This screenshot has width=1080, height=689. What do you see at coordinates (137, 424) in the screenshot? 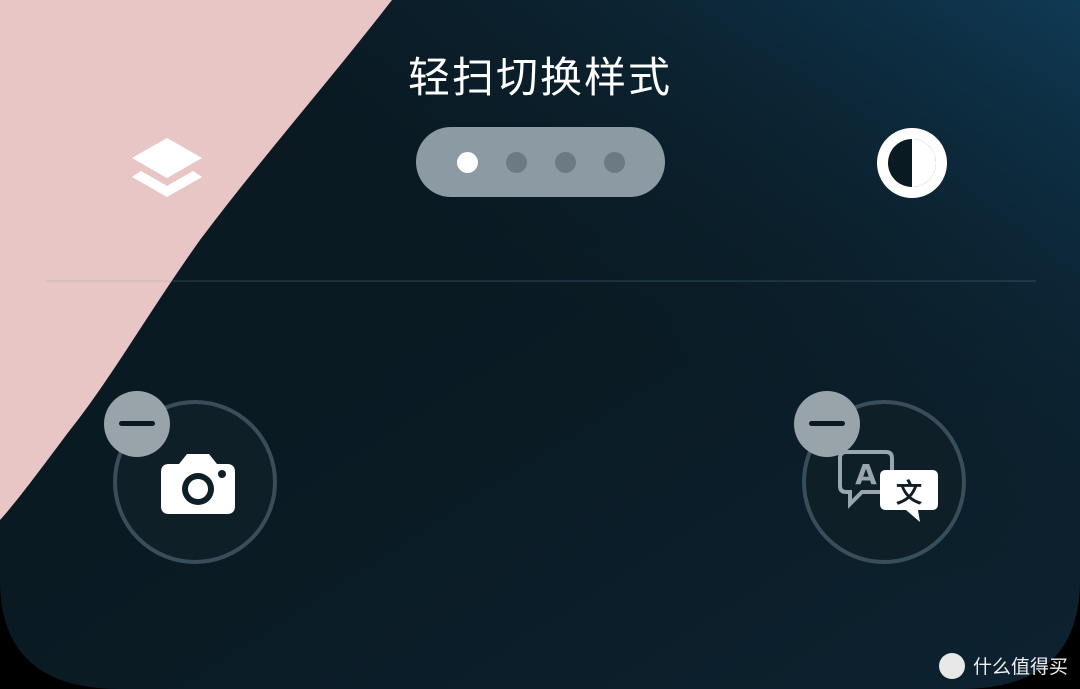
I see `remove-camera-button` at bounding box center [137, 424].